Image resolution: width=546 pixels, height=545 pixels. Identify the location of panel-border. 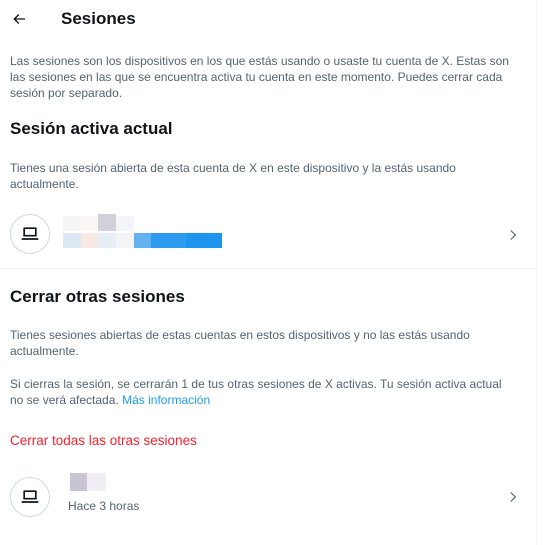
(536, 272).